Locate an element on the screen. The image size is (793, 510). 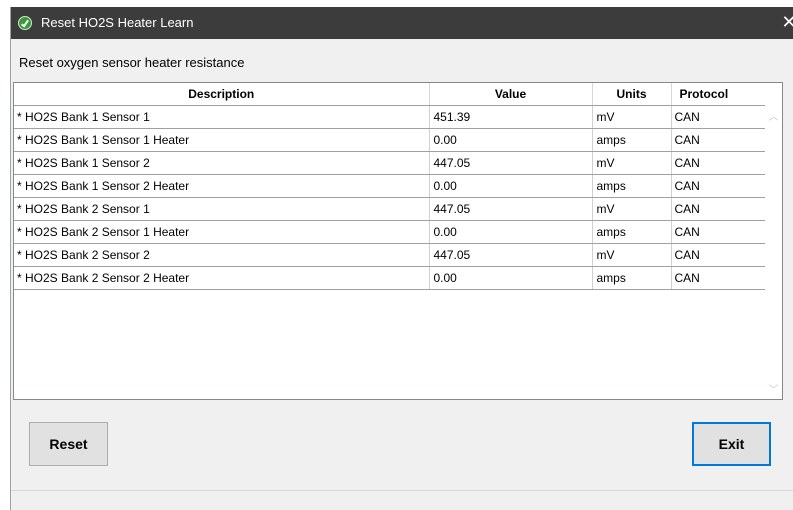
reset-button: Reset is located at coordinates (68, 444).